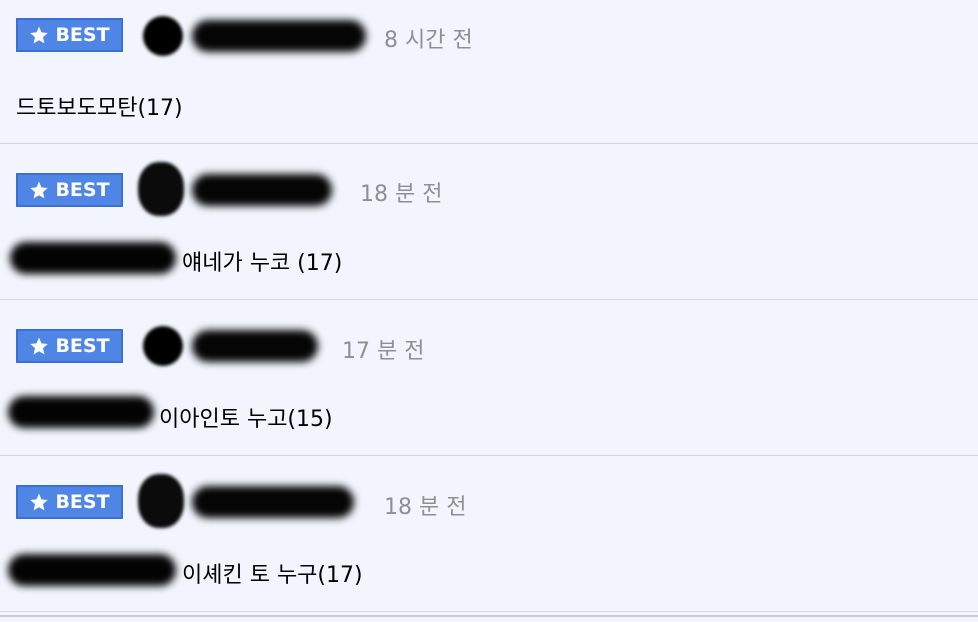 The height and width of the screenshot is (622, 978). I want to click on comment-text: 이아인토 누고(15), so click(246, 419).